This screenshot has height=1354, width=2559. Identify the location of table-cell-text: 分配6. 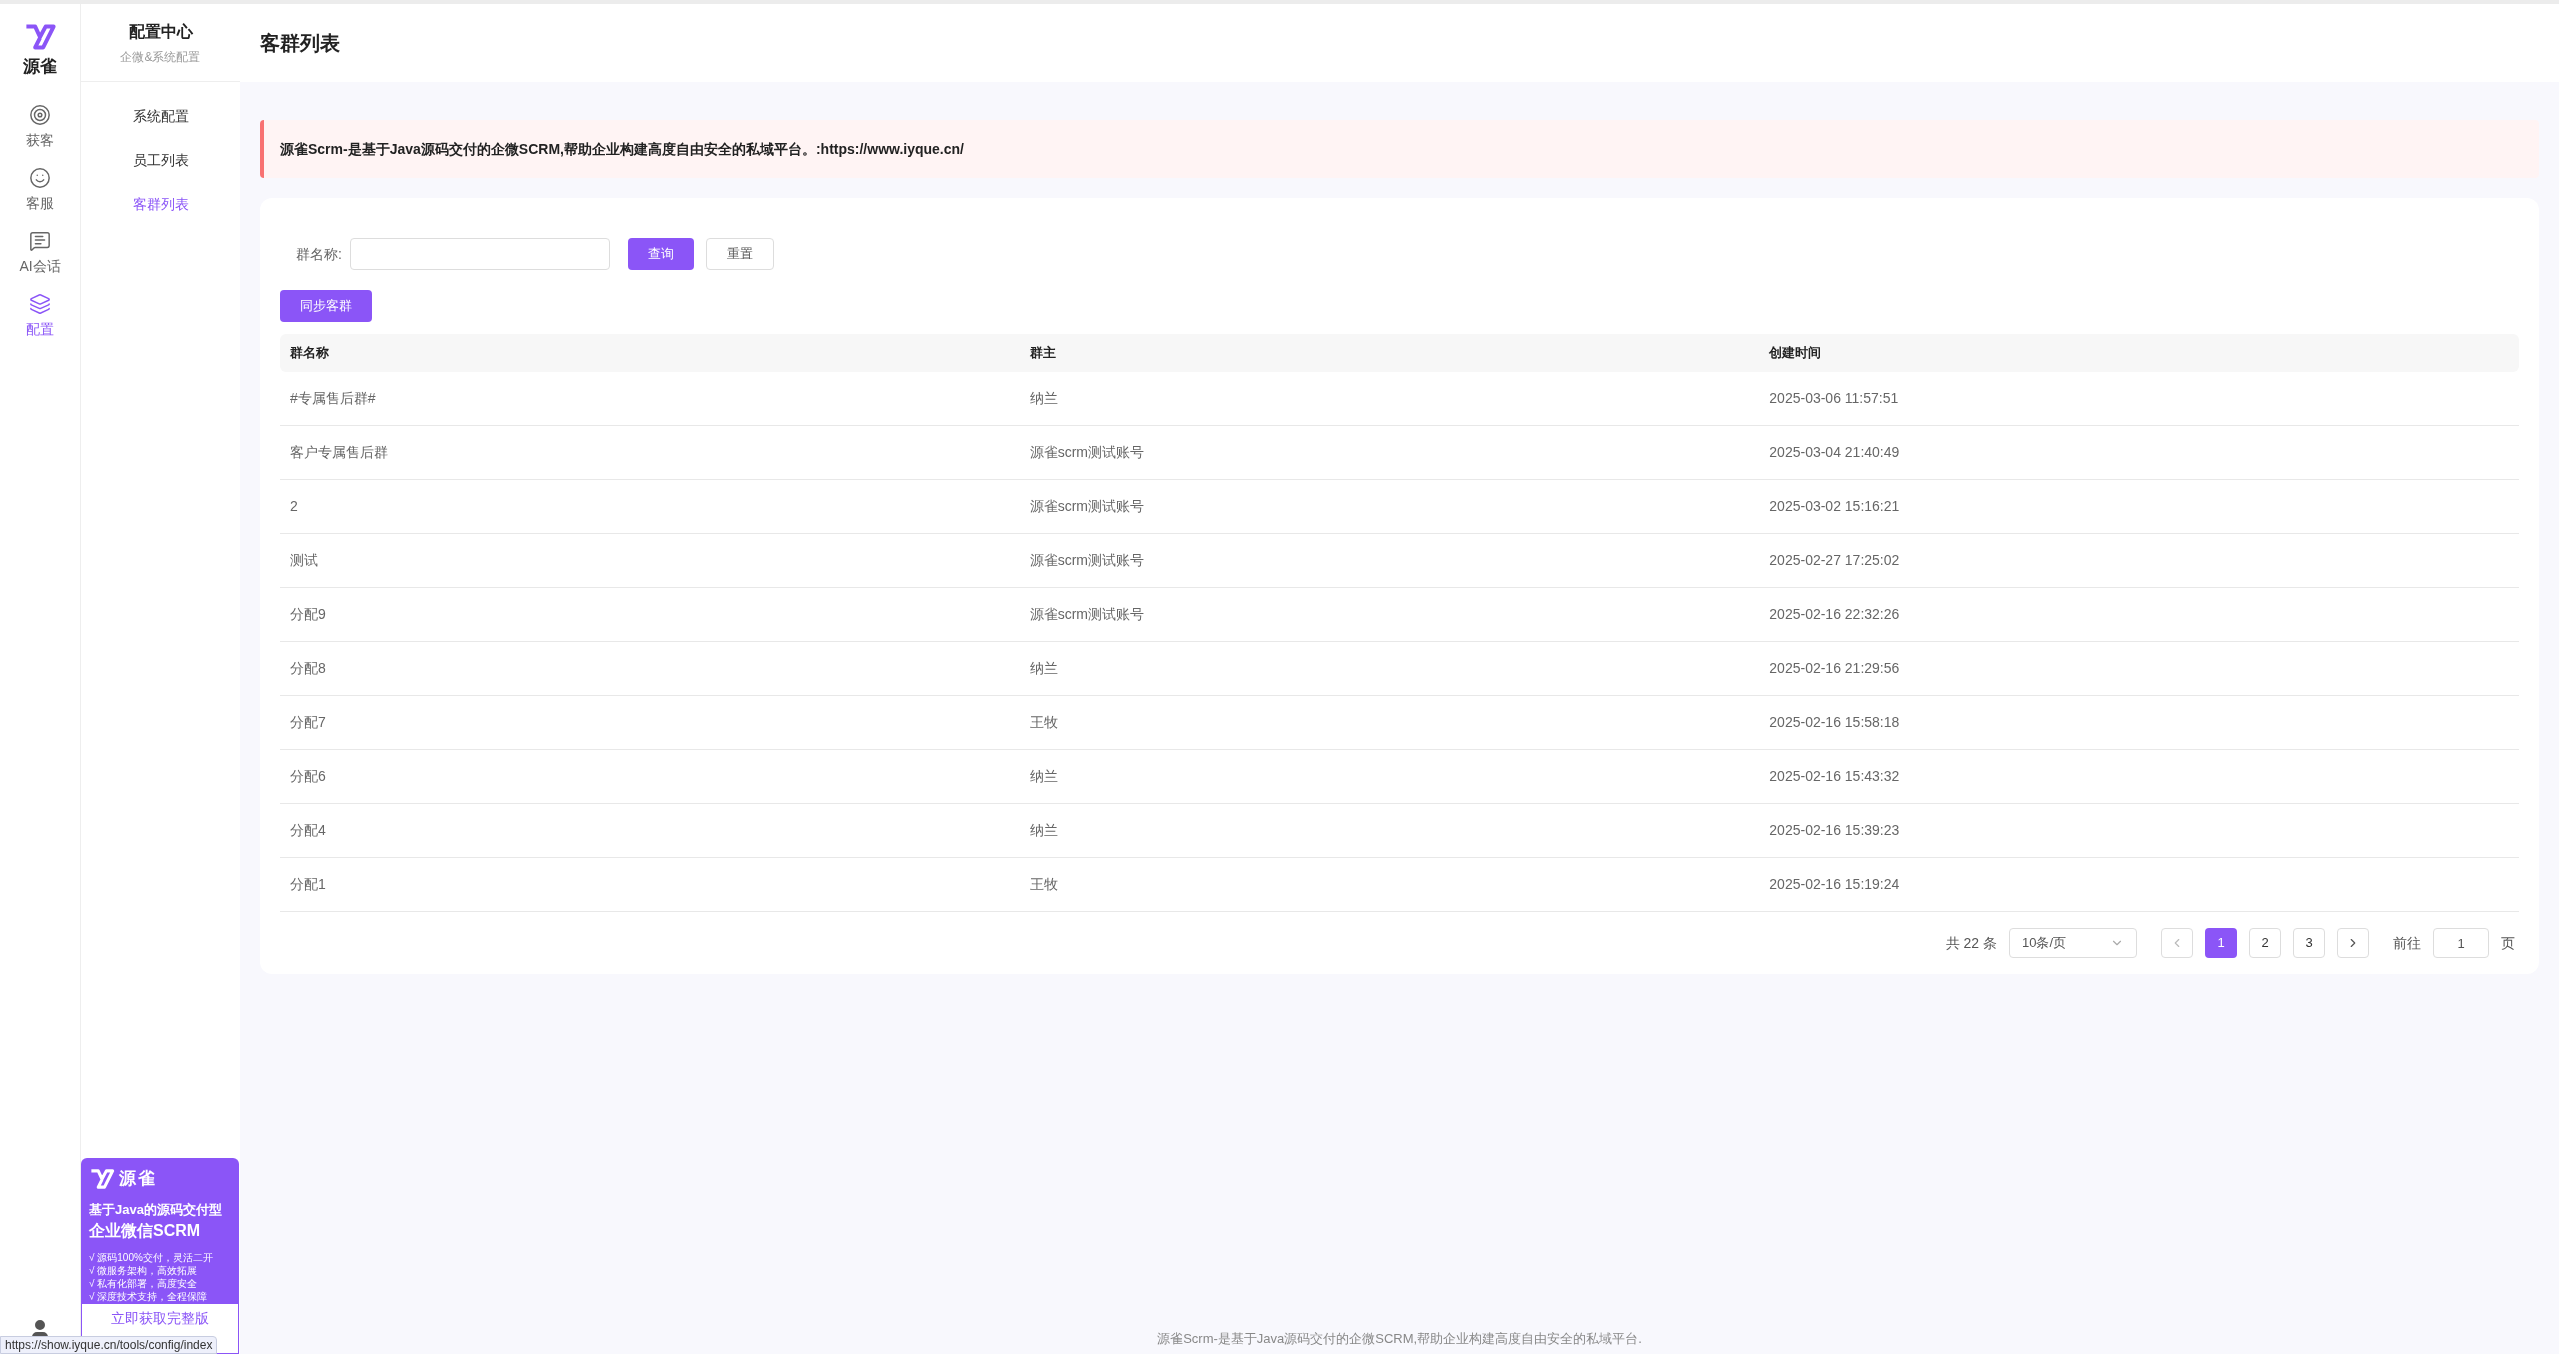
(308, 776).